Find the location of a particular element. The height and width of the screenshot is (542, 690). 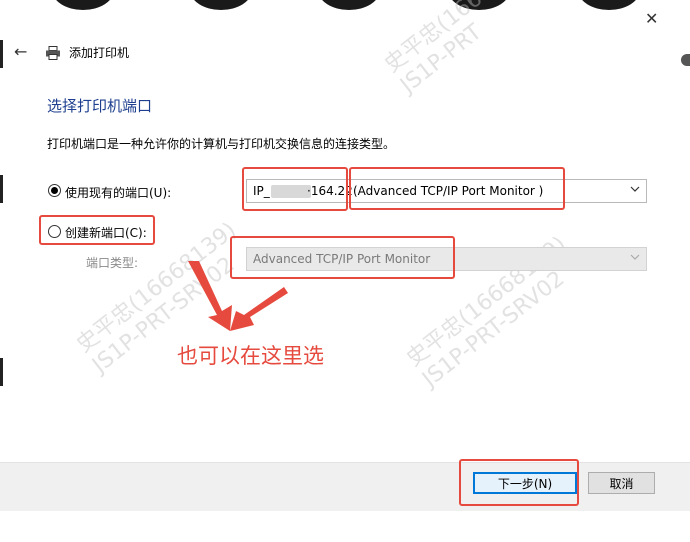

watermark: 史平忠(1666 JS1P-PRT is located at coordinates (439, 49).